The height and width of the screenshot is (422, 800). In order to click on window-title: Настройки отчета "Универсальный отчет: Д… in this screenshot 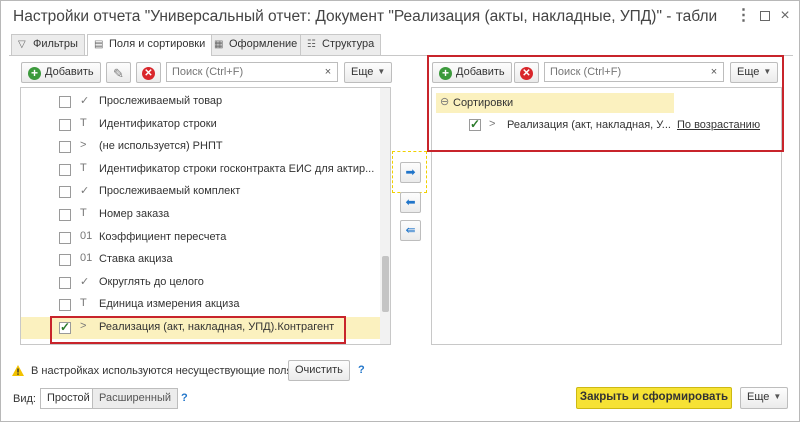, I will do `click(365, 16)`.